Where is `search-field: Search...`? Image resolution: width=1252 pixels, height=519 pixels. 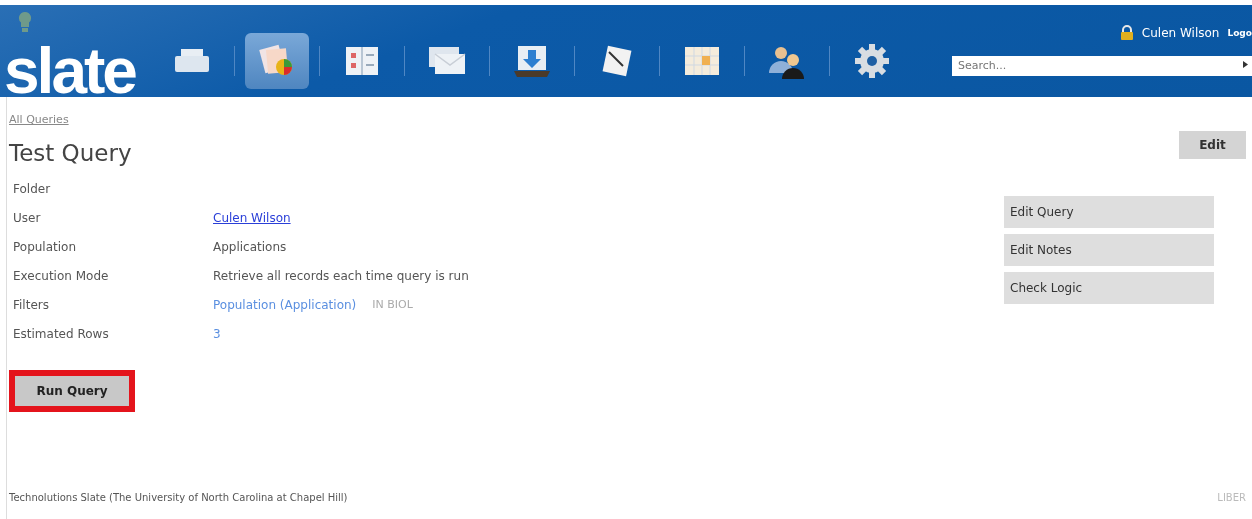
search-field: Search... is located at coordinates (1102, 65).